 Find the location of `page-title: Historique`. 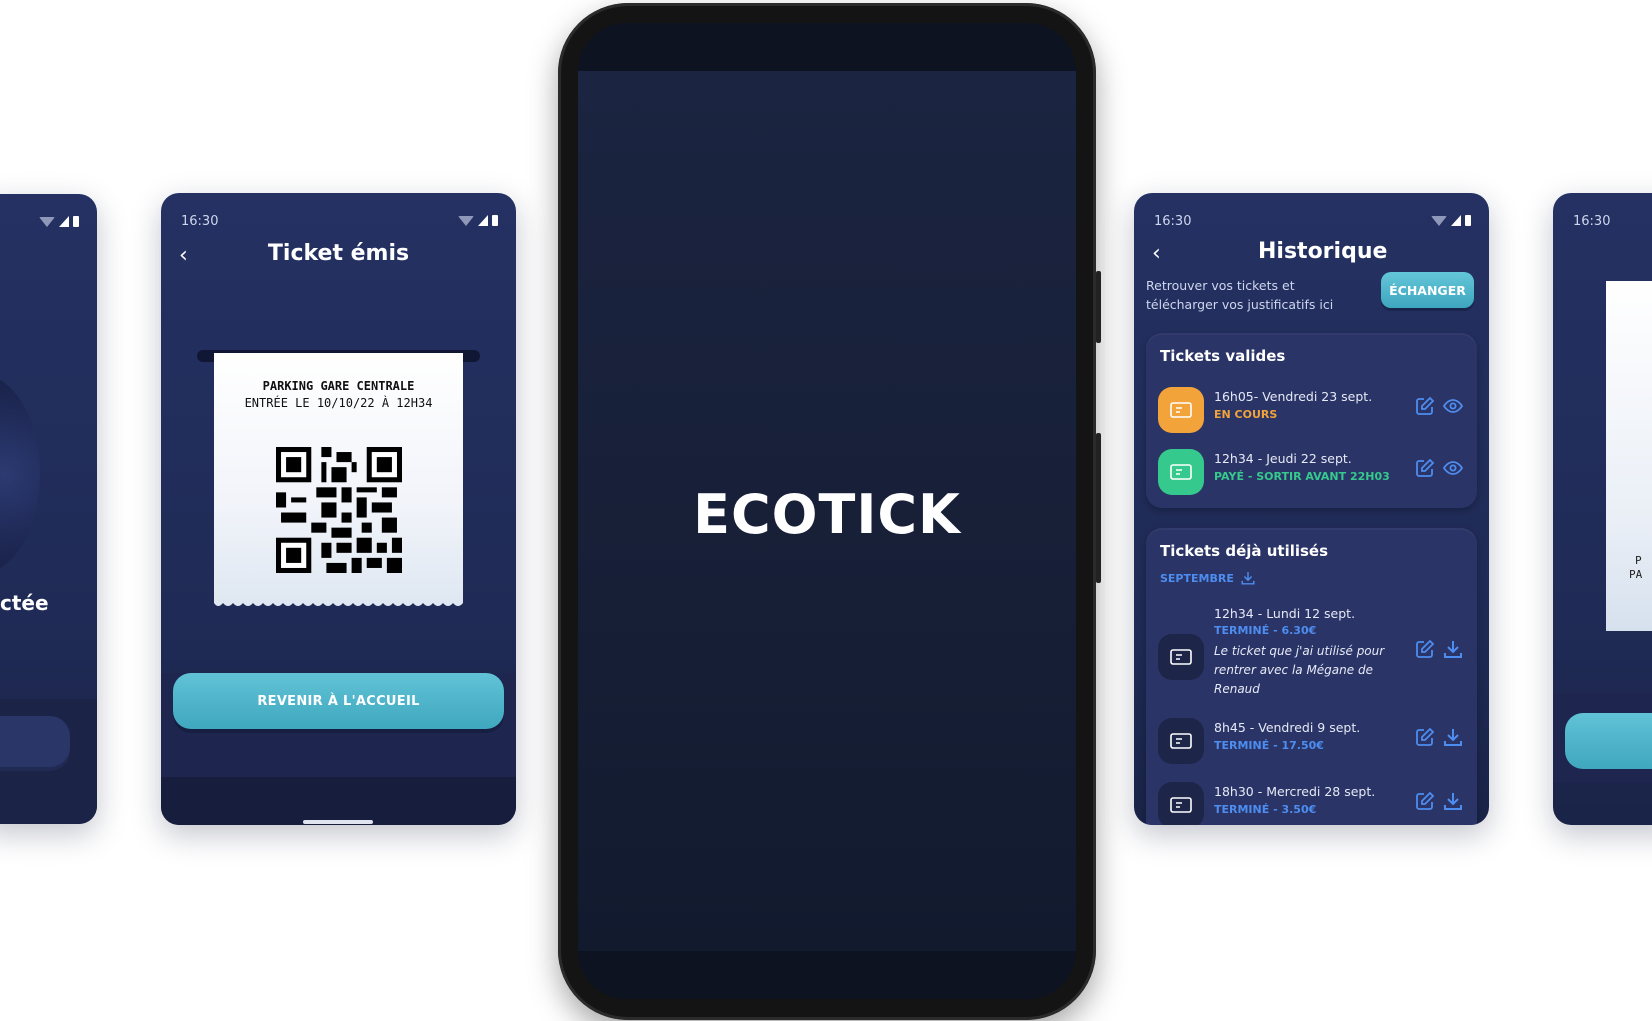

page-title: Historique is located at coordinates (1323, 251).